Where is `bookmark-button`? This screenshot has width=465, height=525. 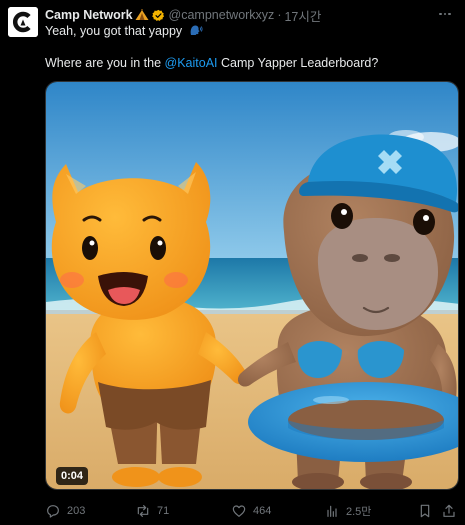 bookmark-button is located at coordinates (425, 511).